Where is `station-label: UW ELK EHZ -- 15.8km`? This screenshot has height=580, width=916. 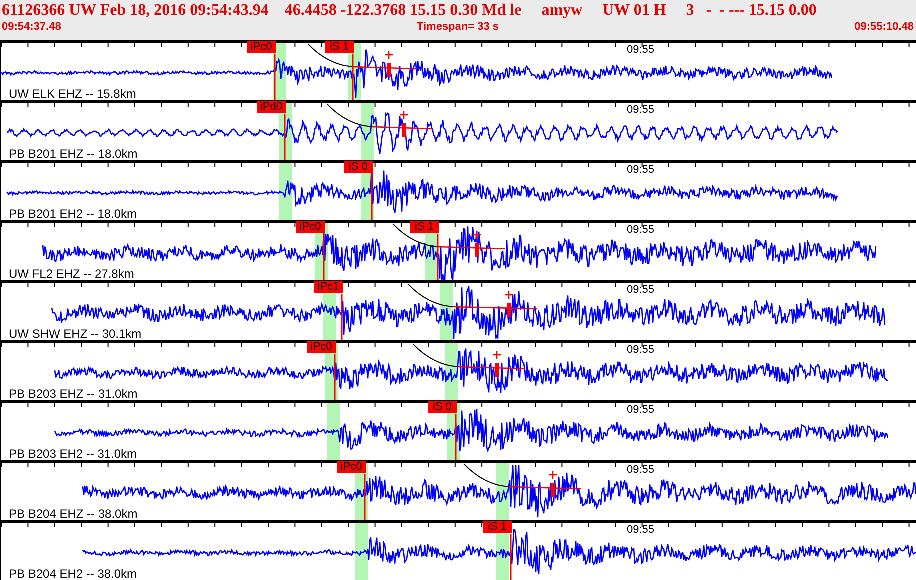 station-label: UW ELK EHZ -- 15.8km is located at coordinates (72, 94).